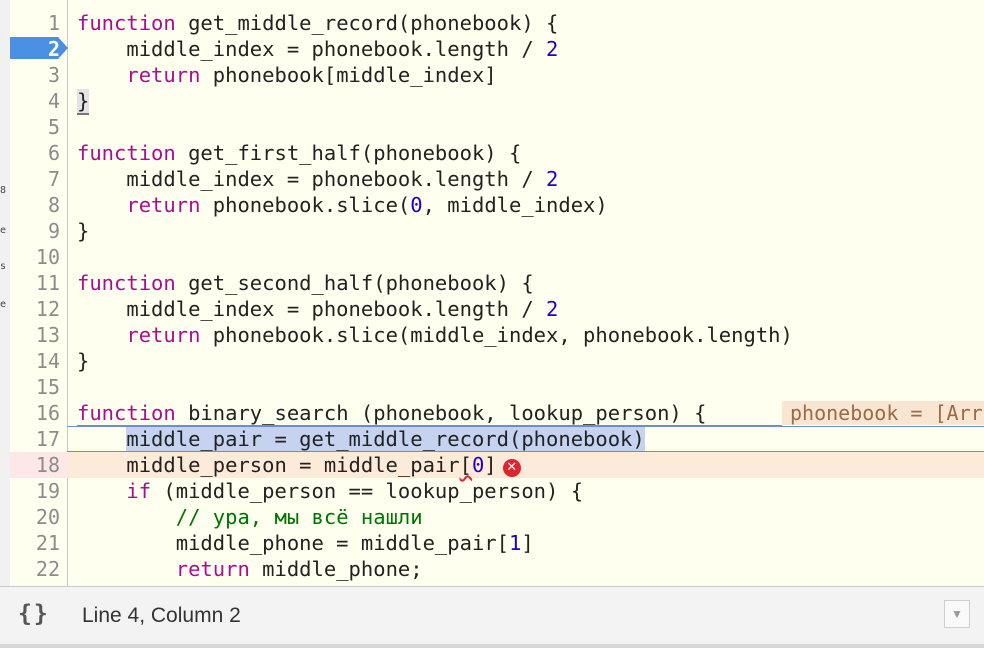 This screenshot has width=984, height=648. What do you see at coordinates (35, 517) in the screenshot?
I see `line-number: 20` at bounding box center [35, 517].